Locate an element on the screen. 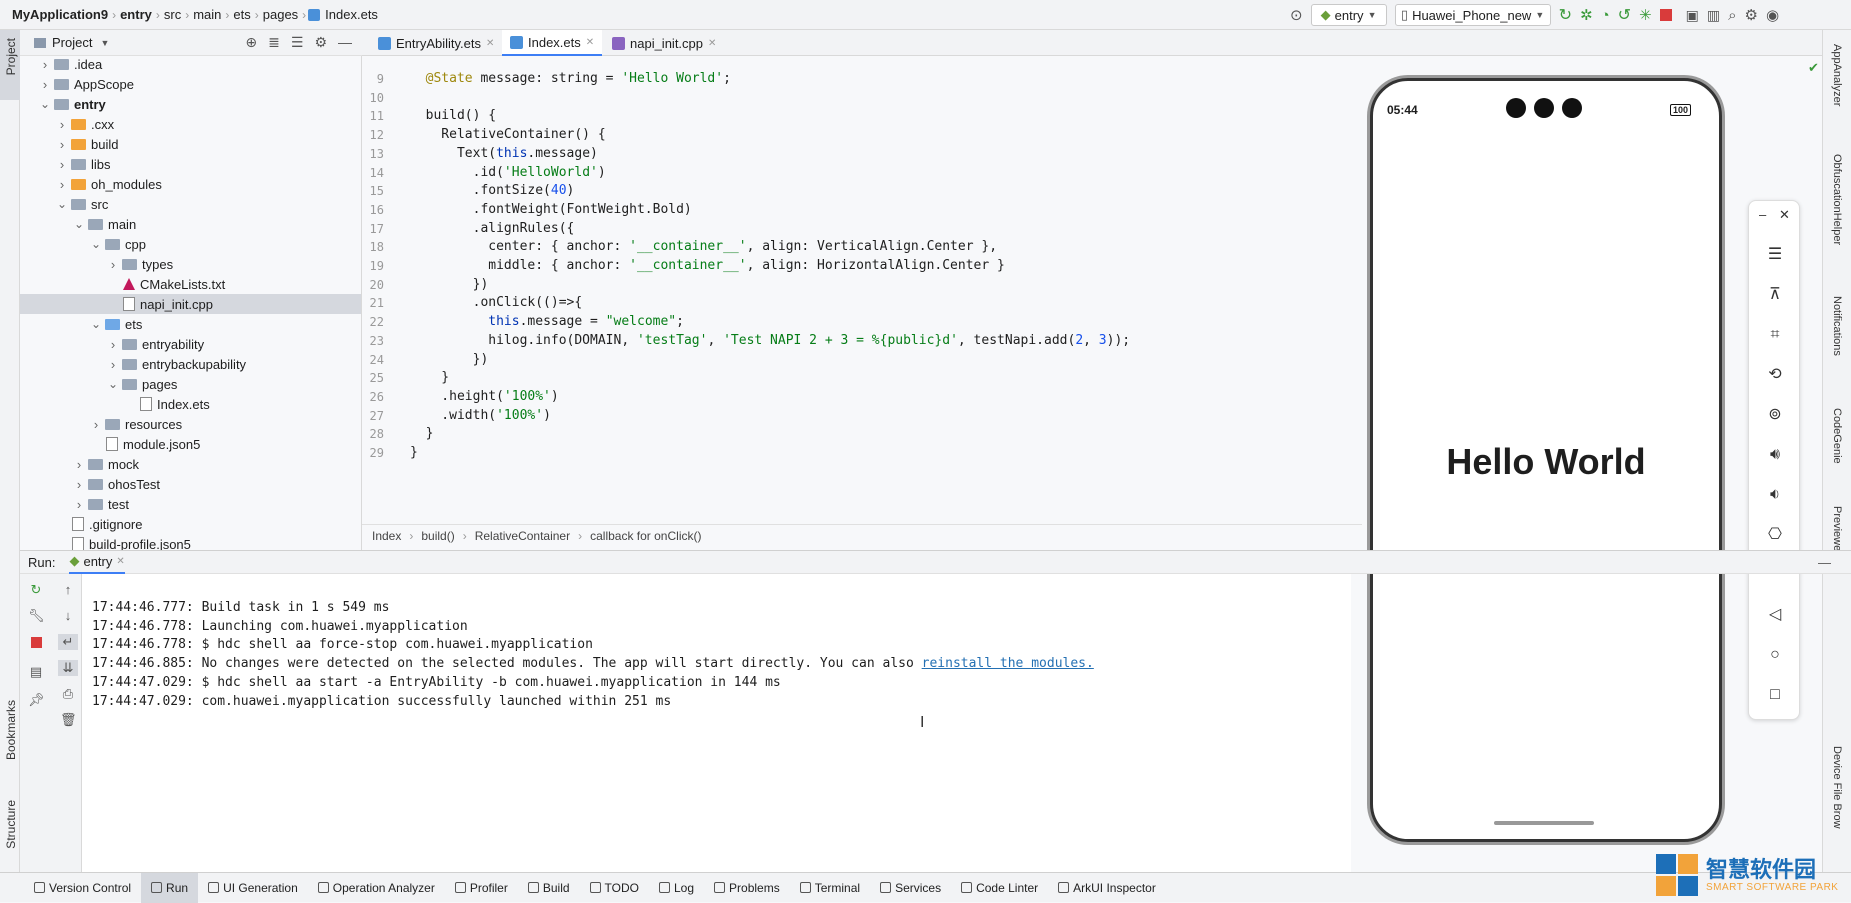 The height and width of the screenshot is (903, 1851). breadcrumb-item: pages is located at coordinates (280, 14).